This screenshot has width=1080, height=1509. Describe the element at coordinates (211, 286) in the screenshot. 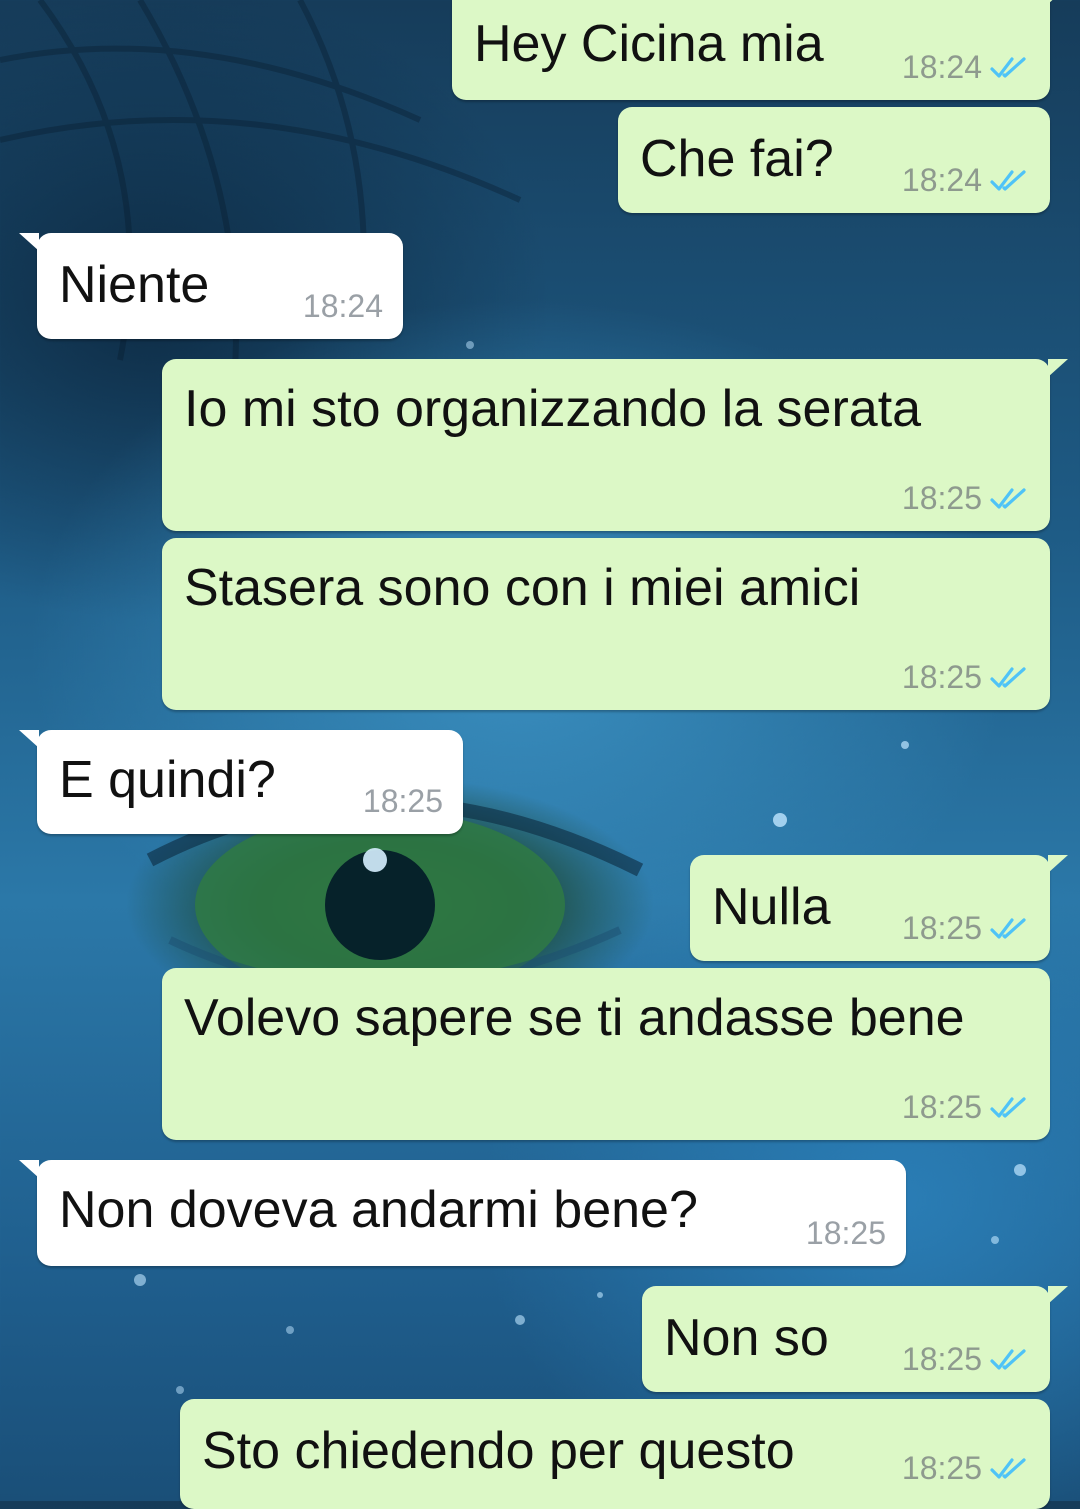

I see `message-bubble-incoming: Niente 18:24` at that location.